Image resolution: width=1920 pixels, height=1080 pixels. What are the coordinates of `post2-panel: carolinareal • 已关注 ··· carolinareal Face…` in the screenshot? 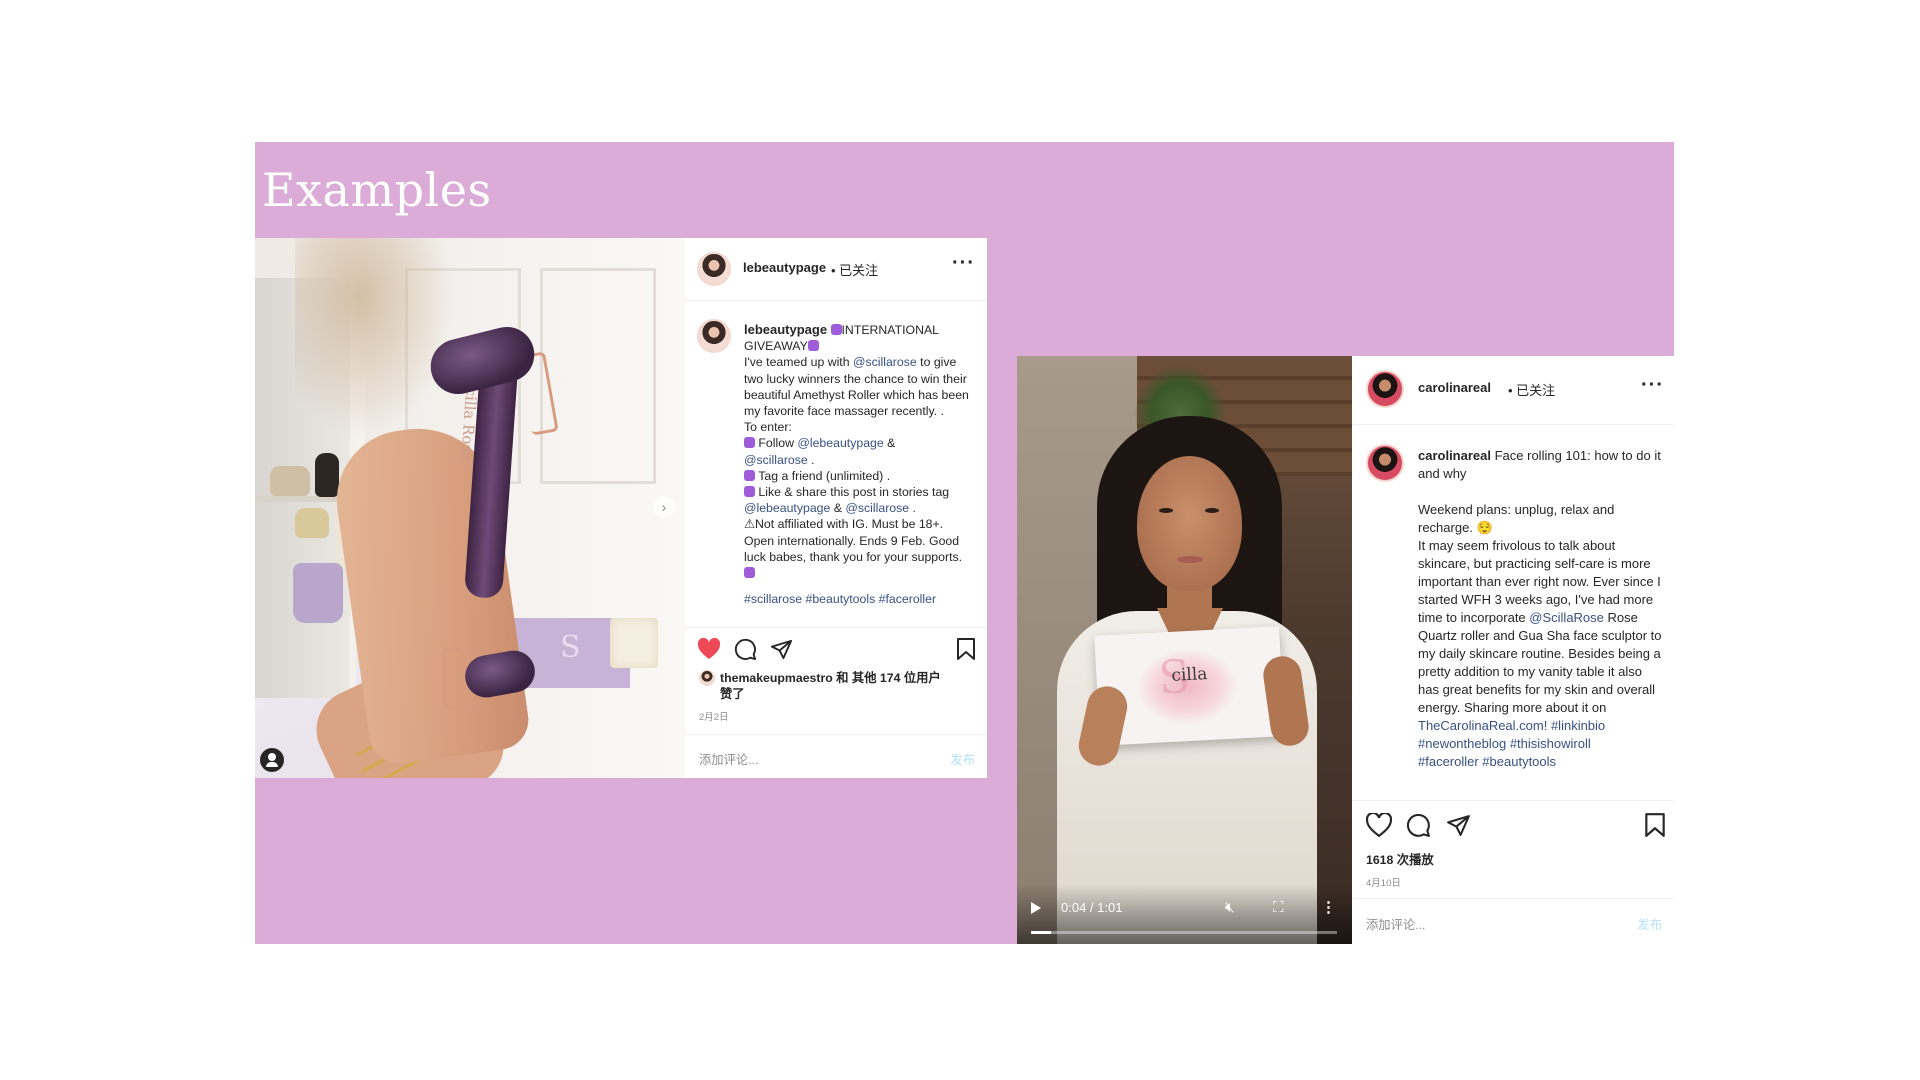 It's located at (1513, 650).